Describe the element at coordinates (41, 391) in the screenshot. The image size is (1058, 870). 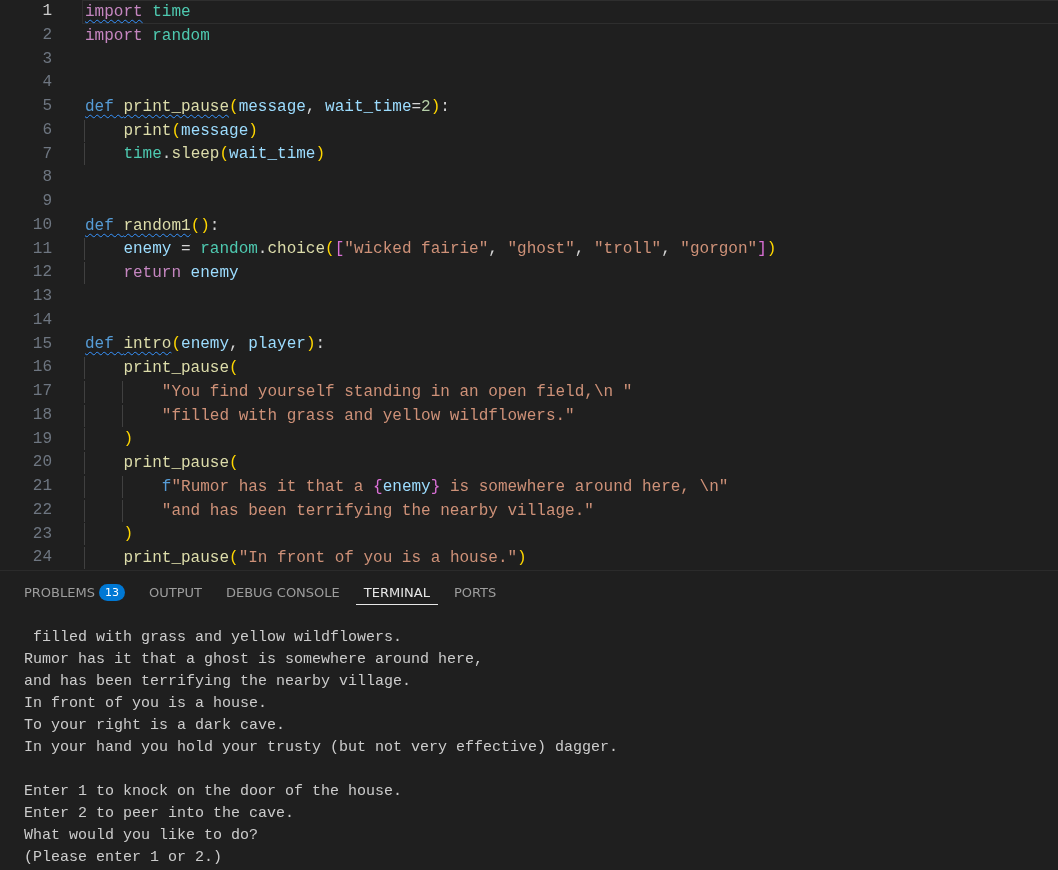
I see `line-number: 17` at that location.